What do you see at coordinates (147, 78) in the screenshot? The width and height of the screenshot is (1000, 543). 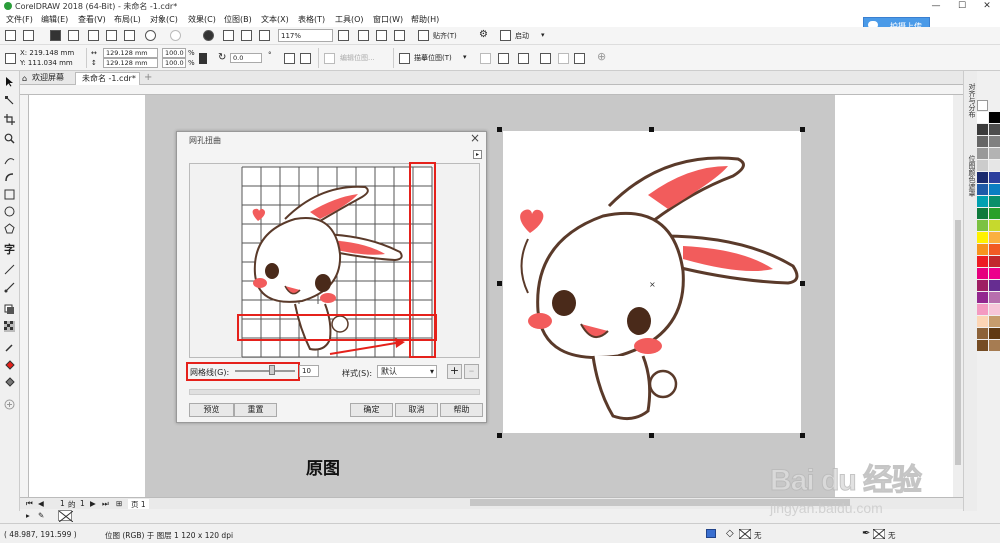 I see `new-tab-icon: +` at bounding box center [147, 78].